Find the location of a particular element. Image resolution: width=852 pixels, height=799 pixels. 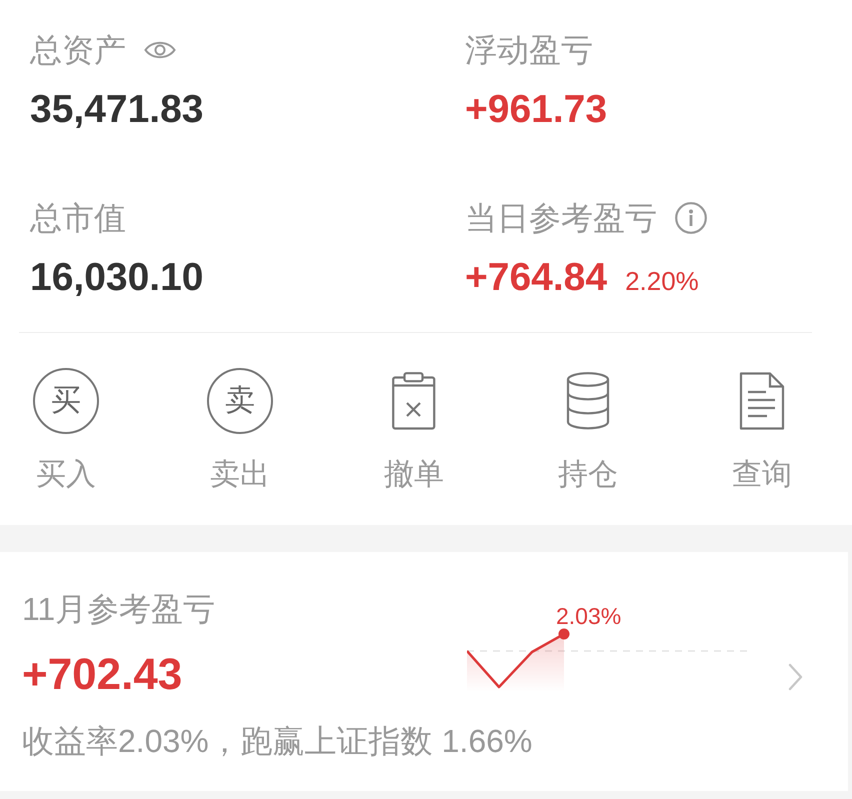

endpoint-dot-icon is located at coordinates (564, 634).